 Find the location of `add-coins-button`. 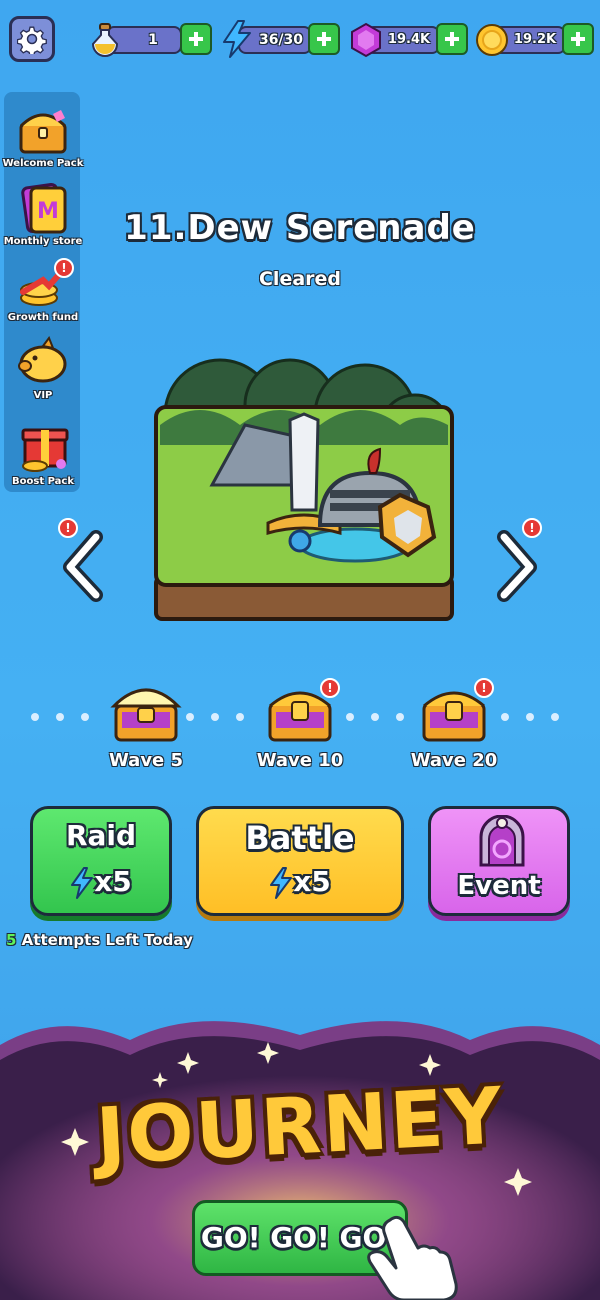

add-coins-button is located at coordinates (578, 39).